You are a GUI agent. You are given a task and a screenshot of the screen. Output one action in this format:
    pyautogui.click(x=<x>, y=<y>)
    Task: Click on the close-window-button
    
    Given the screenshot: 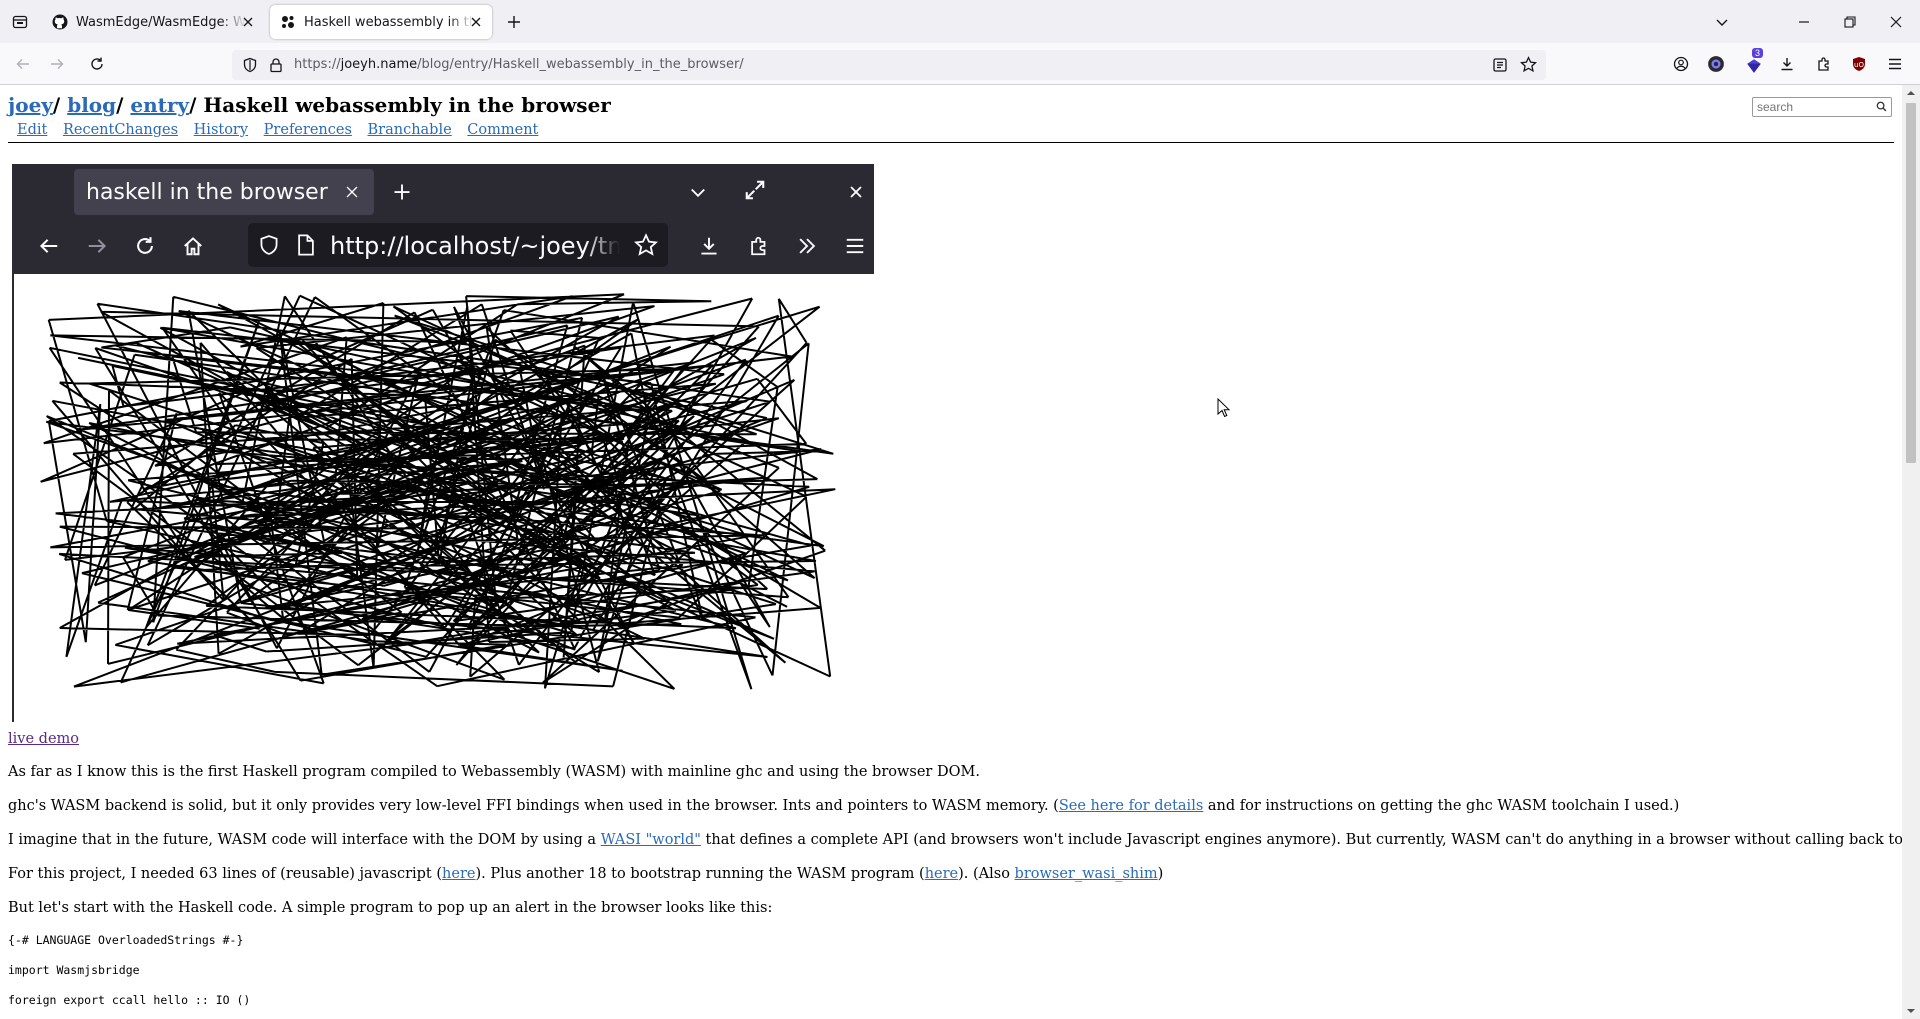 What is the action you would take?
    pyautogui.click(x=1896, y=22)
    